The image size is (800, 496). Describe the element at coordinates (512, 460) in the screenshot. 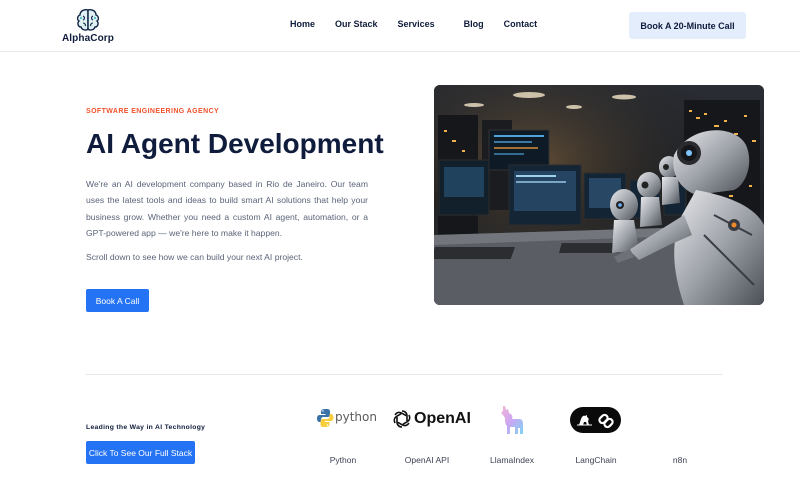

I see `tool-caption-llamaindex: LlamaIndex` at that location.